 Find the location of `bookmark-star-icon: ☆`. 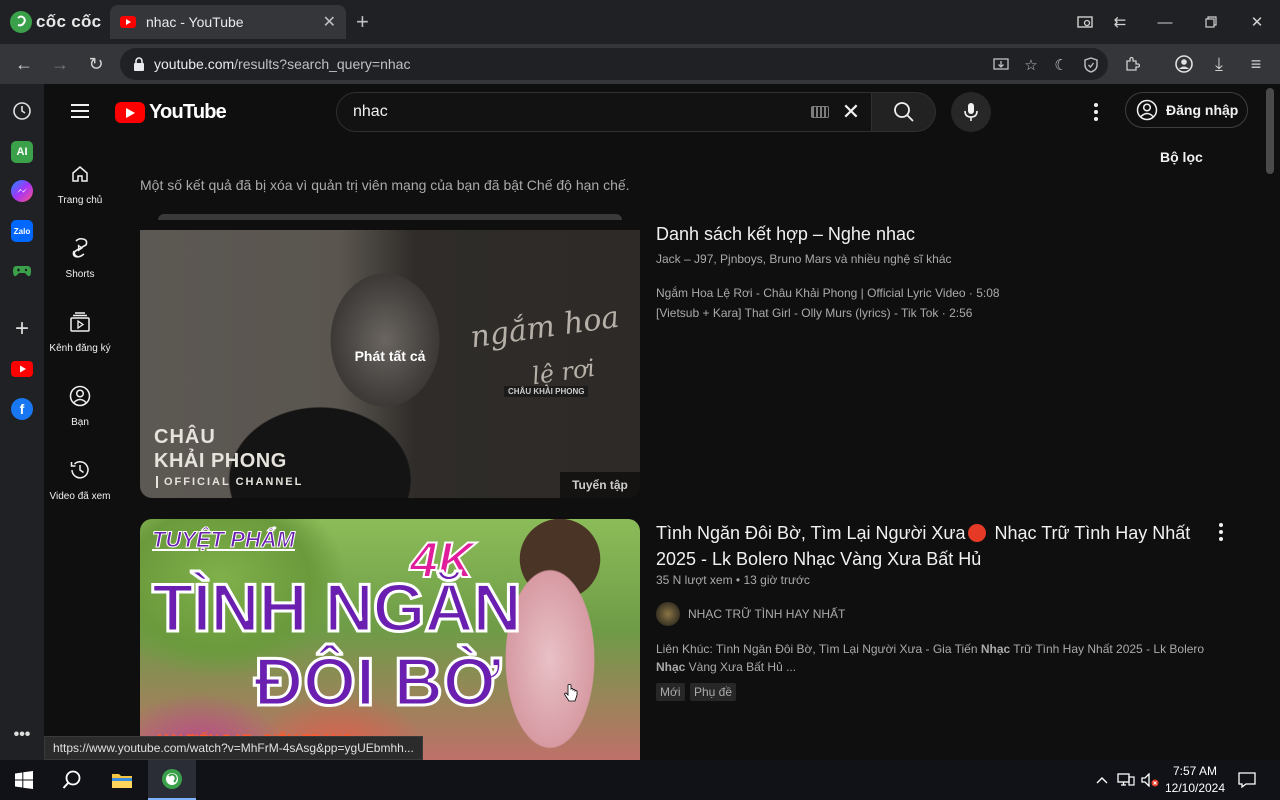

bookmark-star-icon: ☆ is located at coordinates (1031, 65).